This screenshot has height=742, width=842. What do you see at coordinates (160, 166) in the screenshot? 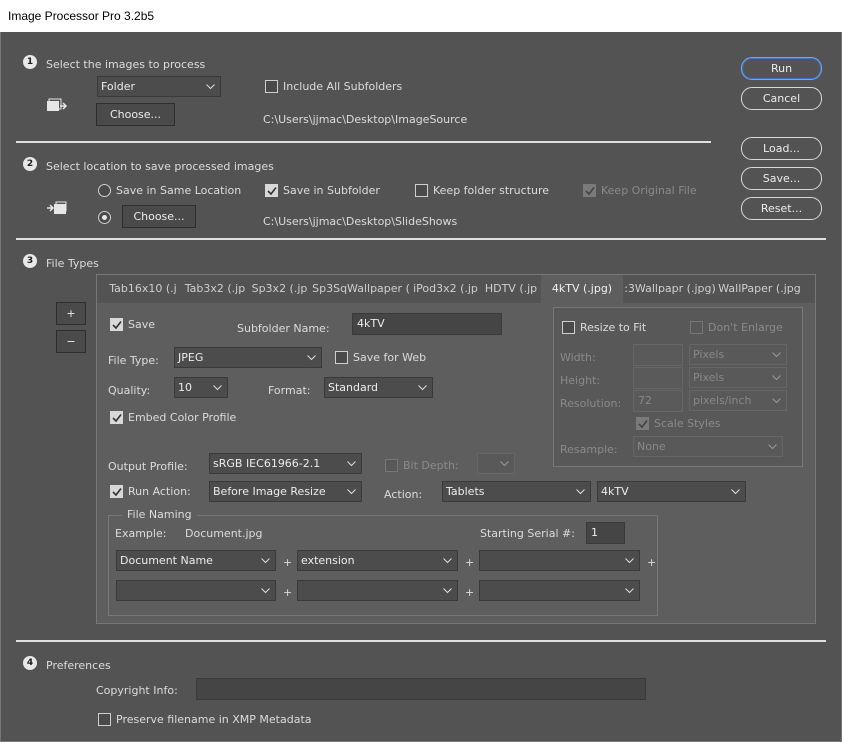
I see `section2-heading: Select location to save processed images` at bounding box center [160, 166].